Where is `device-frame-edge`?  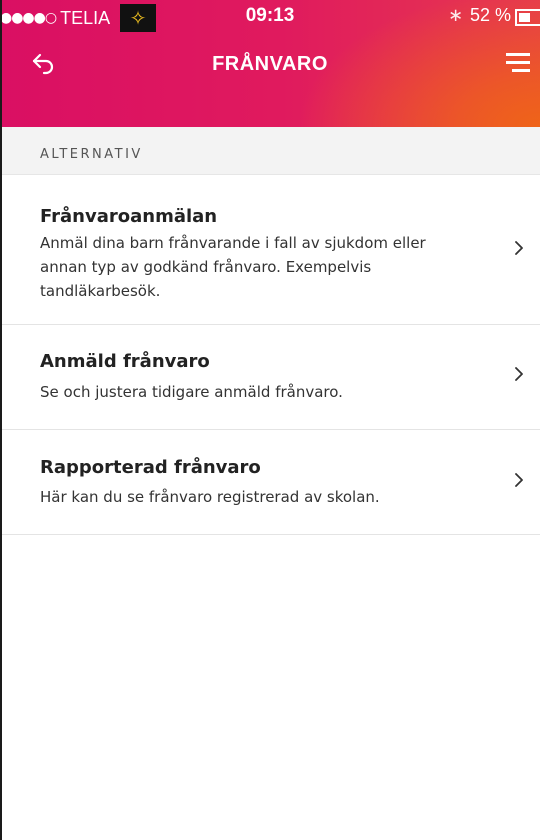
device-frame-edge is located at coordinates (1, 420).